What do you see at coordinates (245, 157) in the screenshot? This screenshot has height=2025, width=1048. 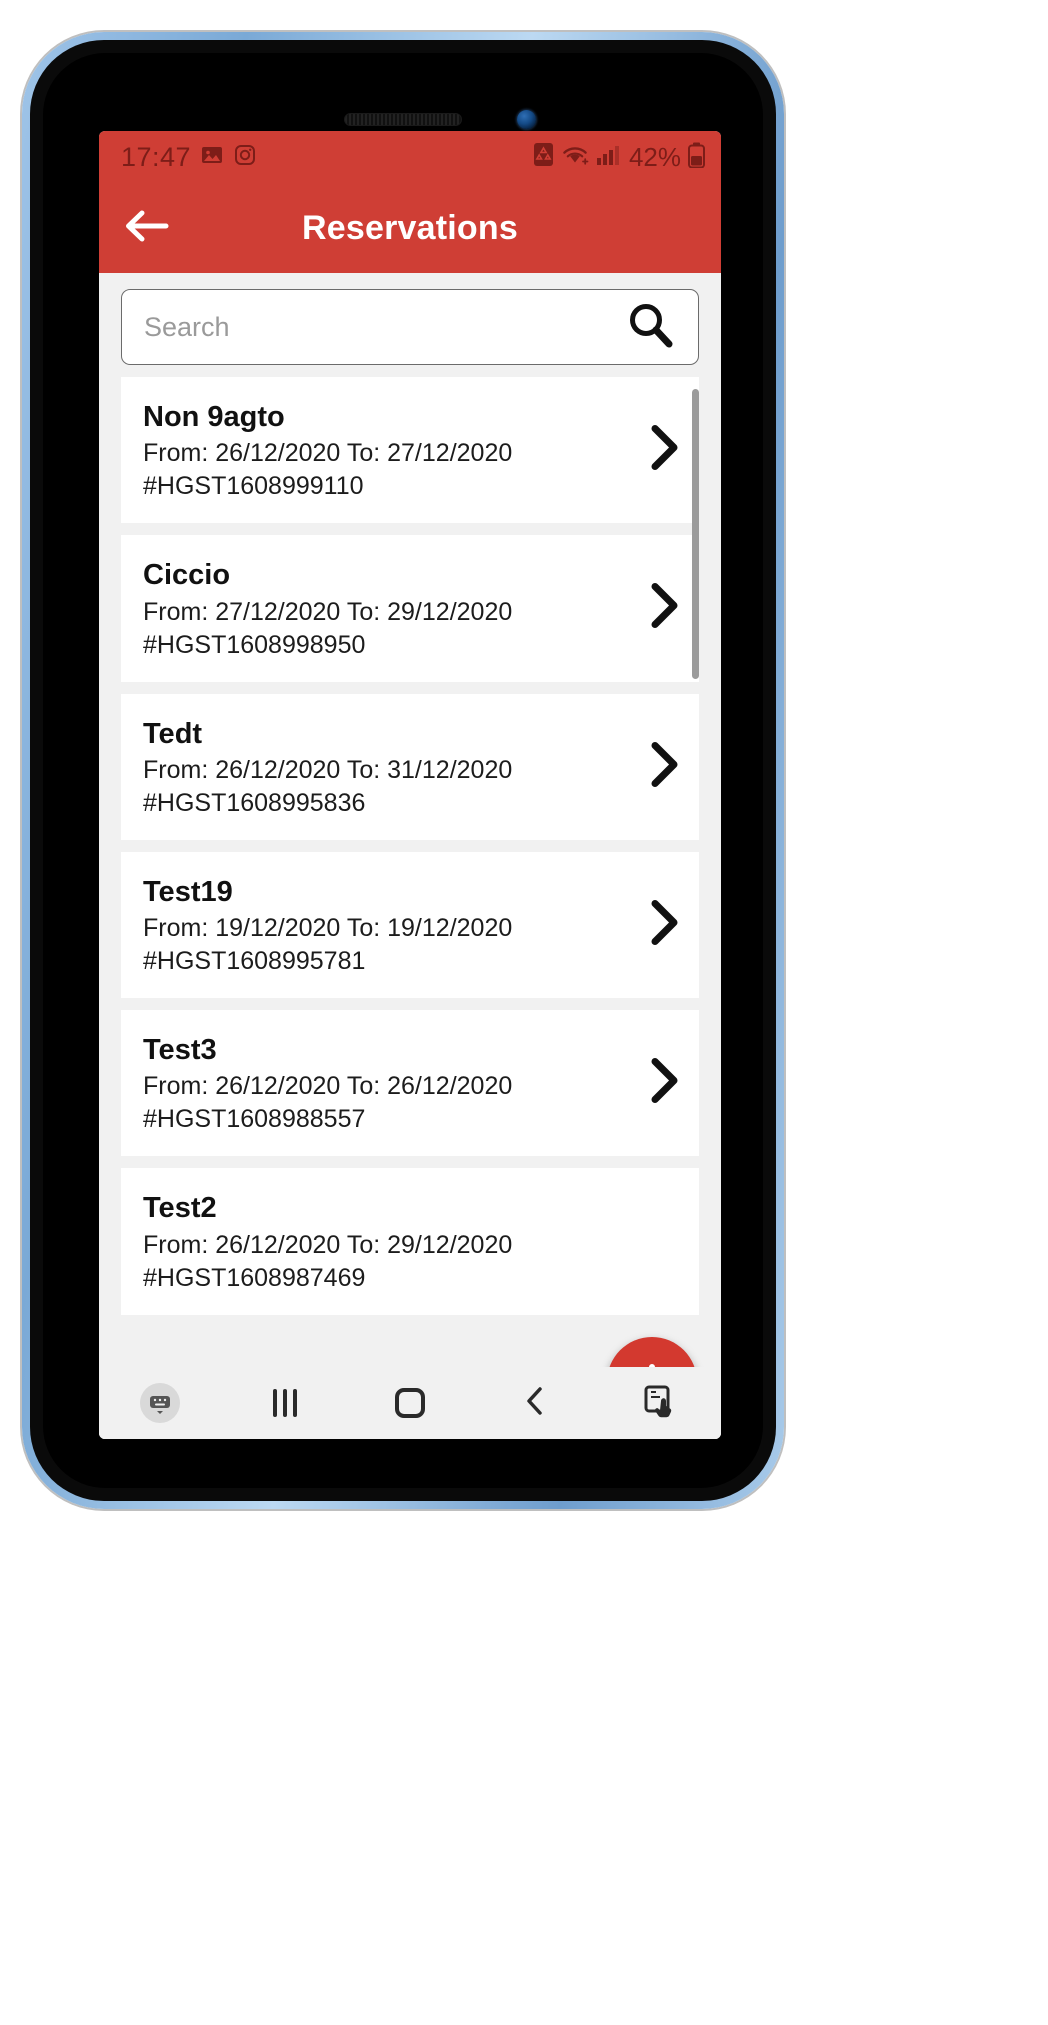 I see `instagram-icon` at bounding box center [245, 157].